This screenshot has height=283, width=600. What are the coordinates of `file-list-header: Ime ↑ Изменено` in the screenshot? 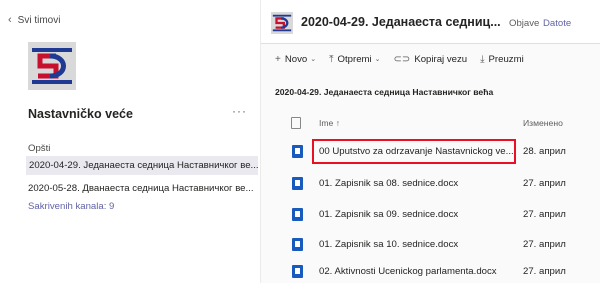 It's located at (430, 124).